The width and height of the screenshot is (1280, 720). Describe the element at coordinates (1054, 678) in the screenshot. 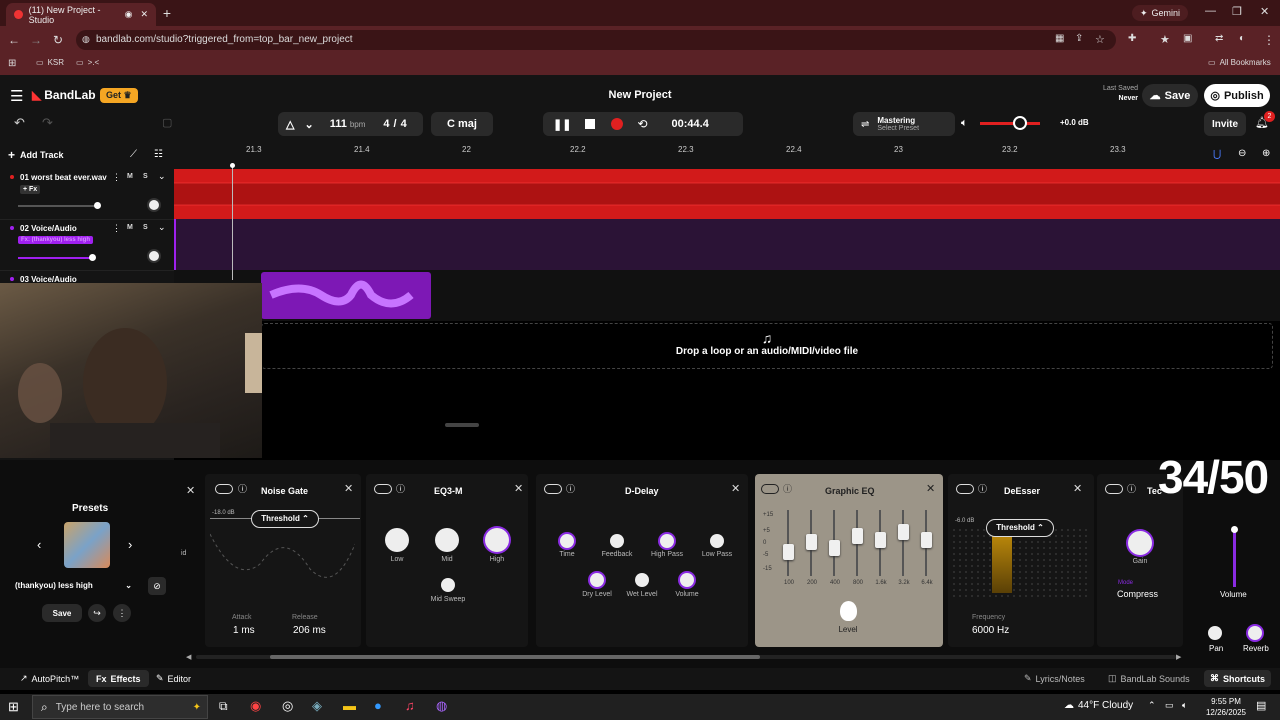

I see `lyrics-notes-button: ✎ Lyrics/Notes` at that location.